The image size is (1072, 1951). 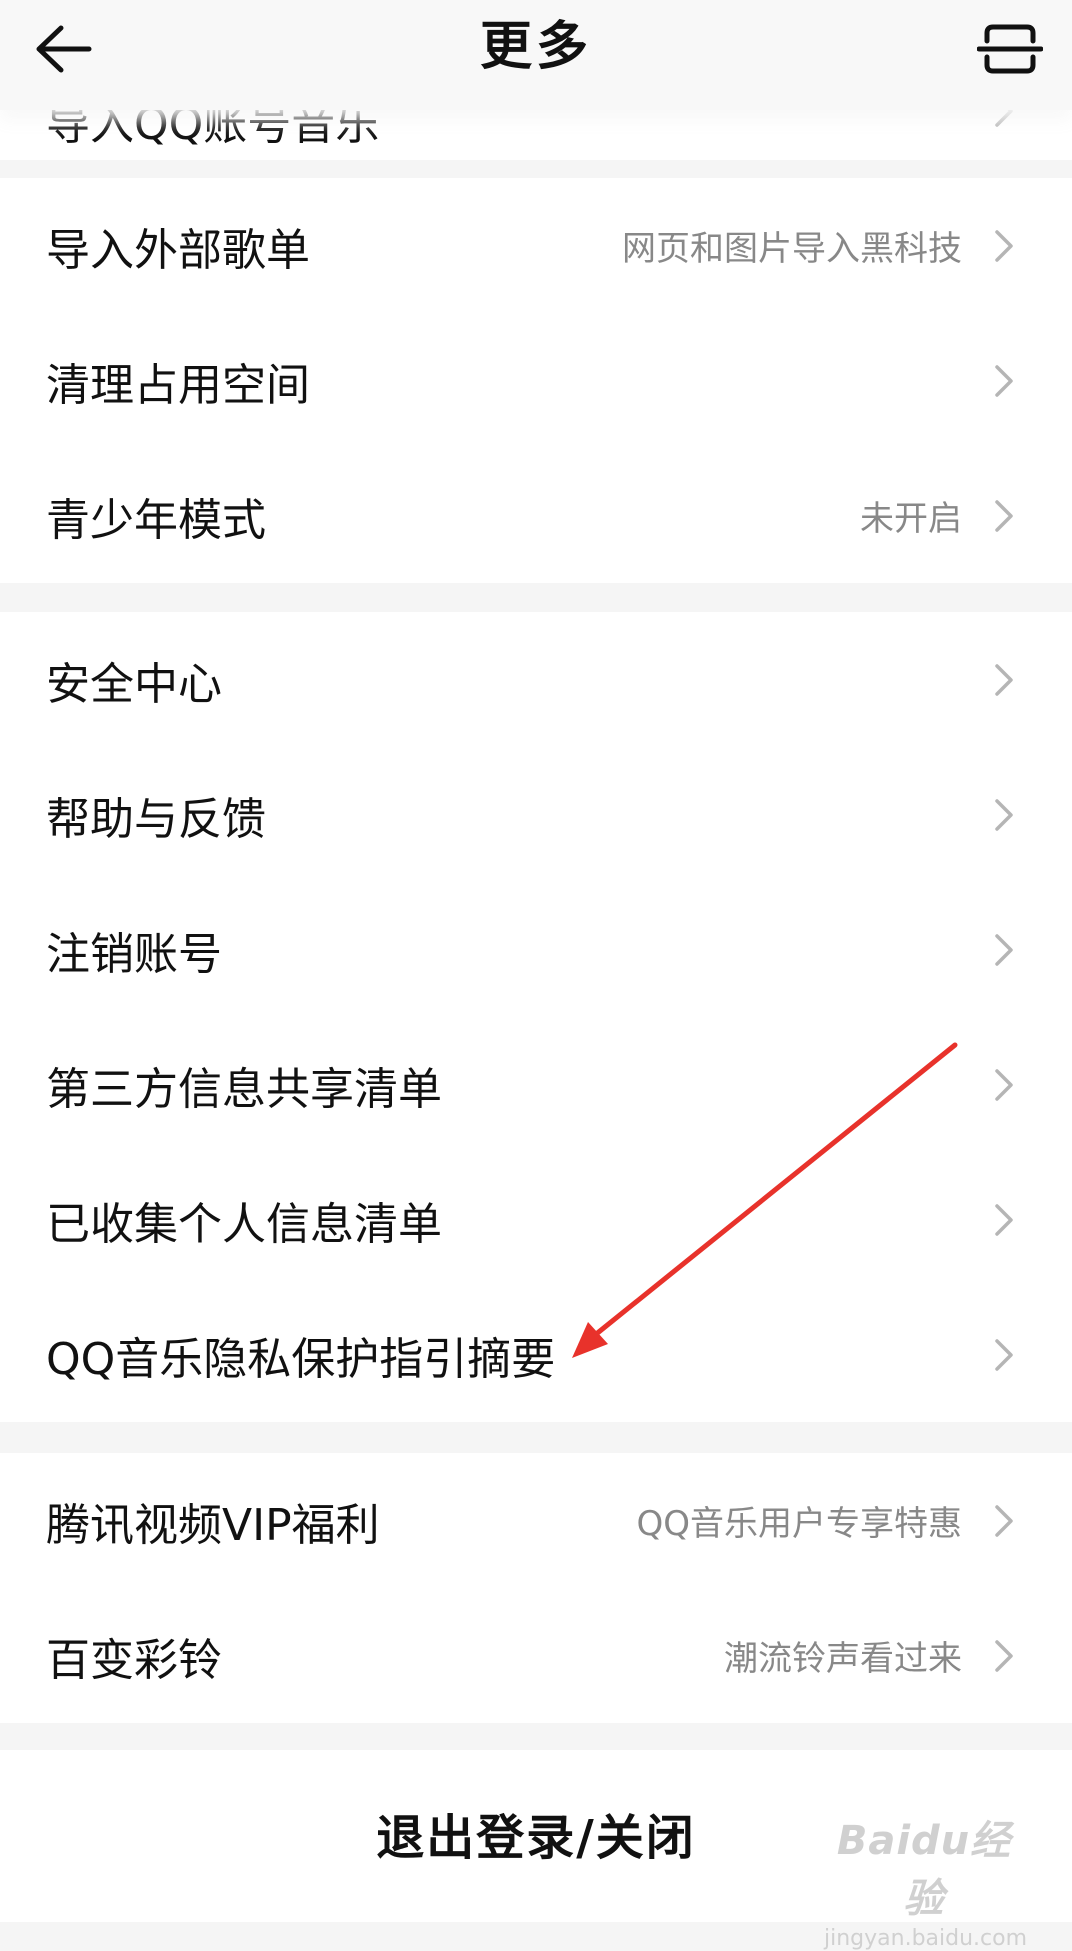 I want to click on menu-item-label: 已收集个人信息清单, so click(x=244, y=1224).